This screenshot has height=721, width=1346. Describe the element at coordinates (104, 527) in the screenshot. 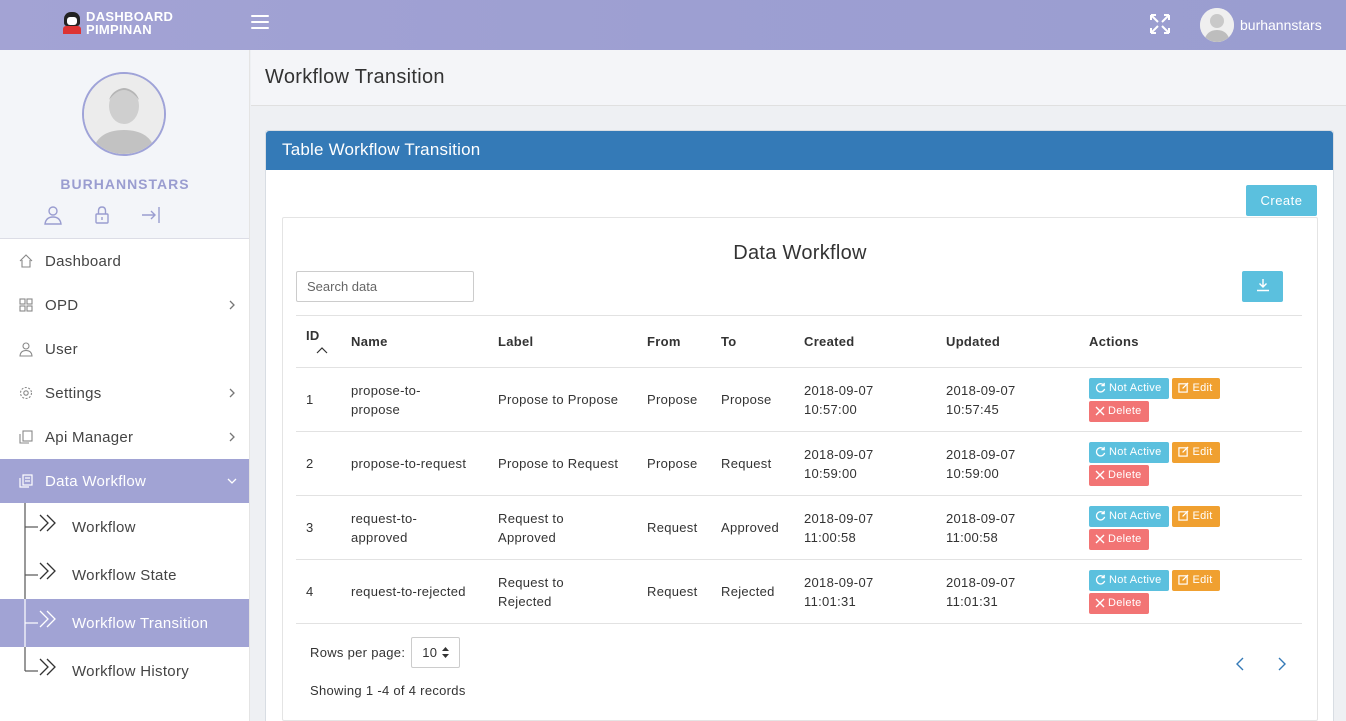

I see `sidebar-subitem-label: Workflow` at that location.